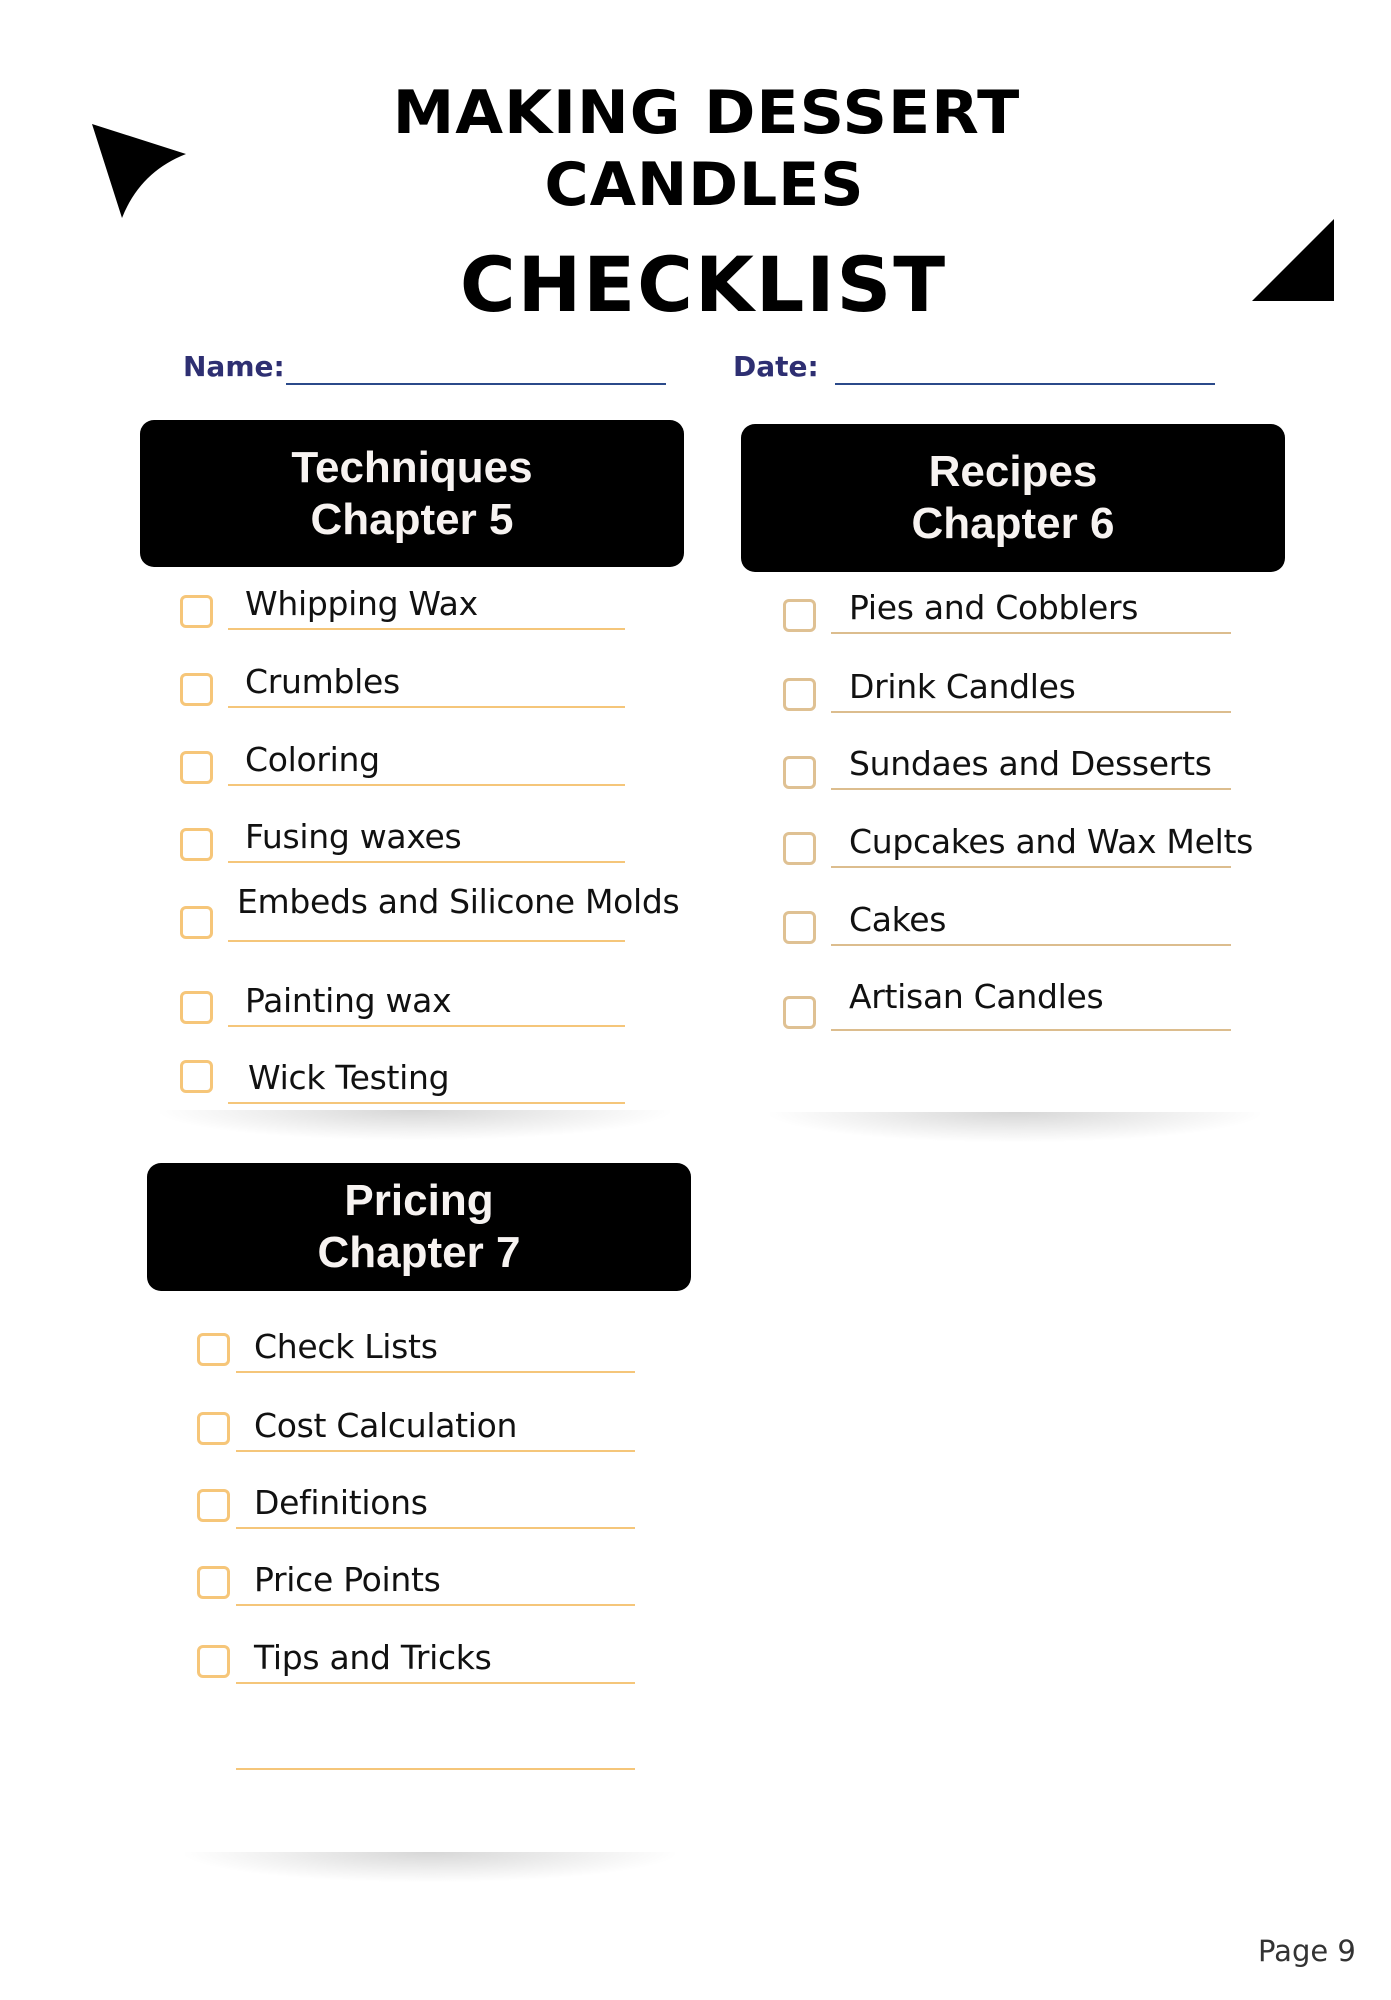 The height and width of the screenshot is (2000, 1391). I want to click on item-label: Cakes, so click(898, 919).